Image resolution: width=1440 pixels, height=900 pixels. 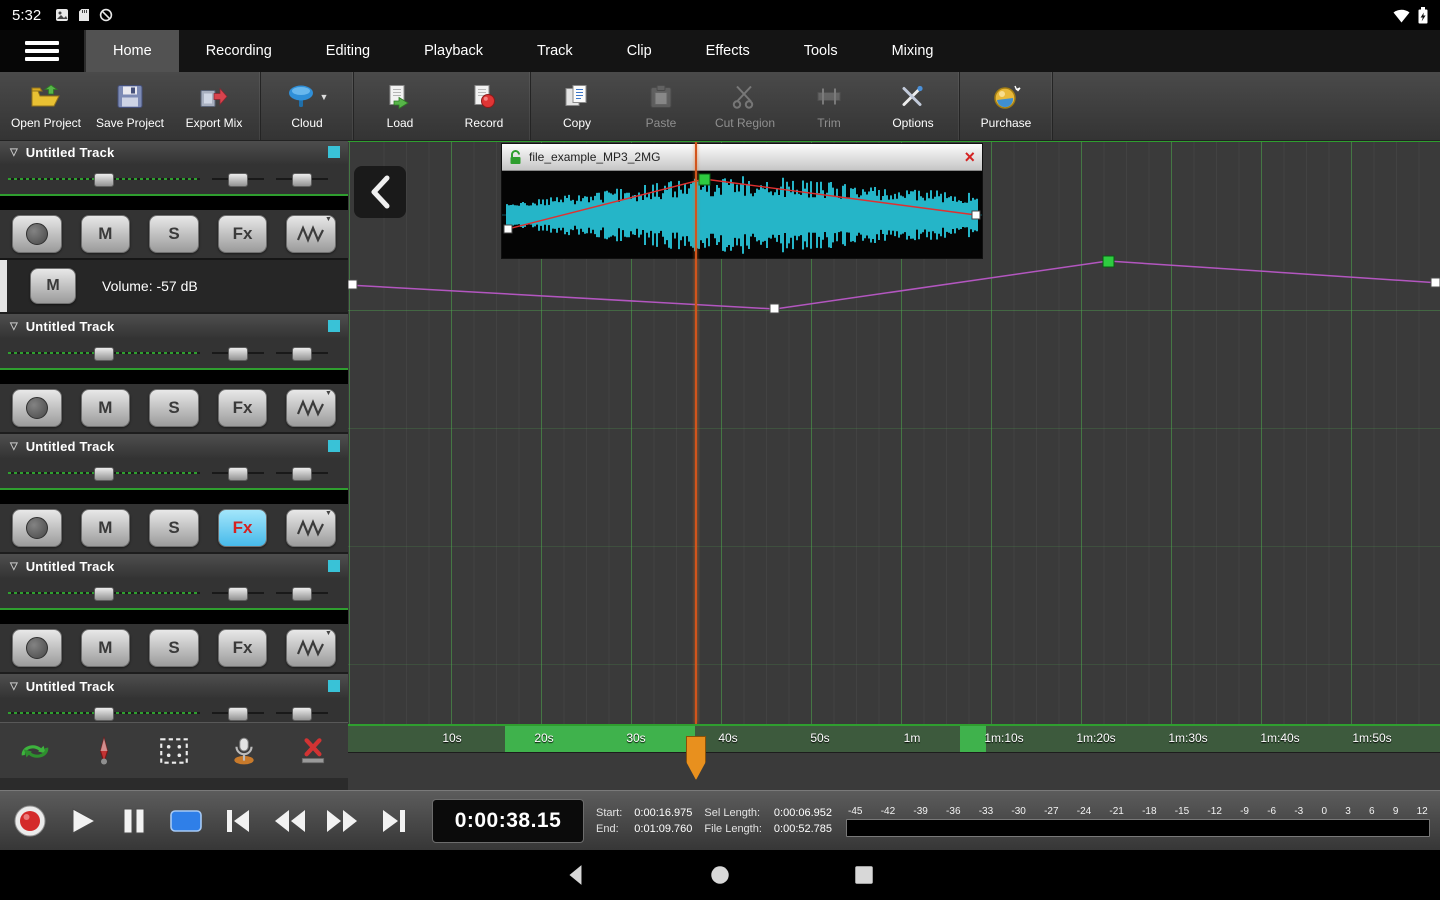 I want to click on tab-recording: Recording, so click(x=239, y=51).